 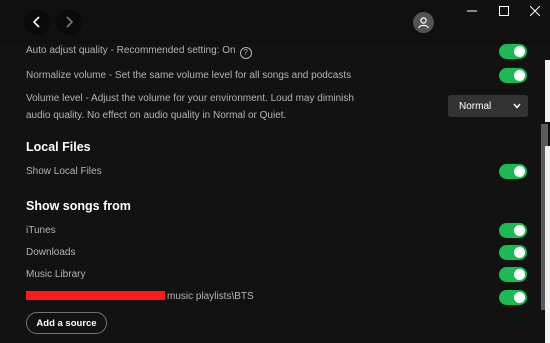 I want to click on chevron-left-icon, so click(x=36, y=22).